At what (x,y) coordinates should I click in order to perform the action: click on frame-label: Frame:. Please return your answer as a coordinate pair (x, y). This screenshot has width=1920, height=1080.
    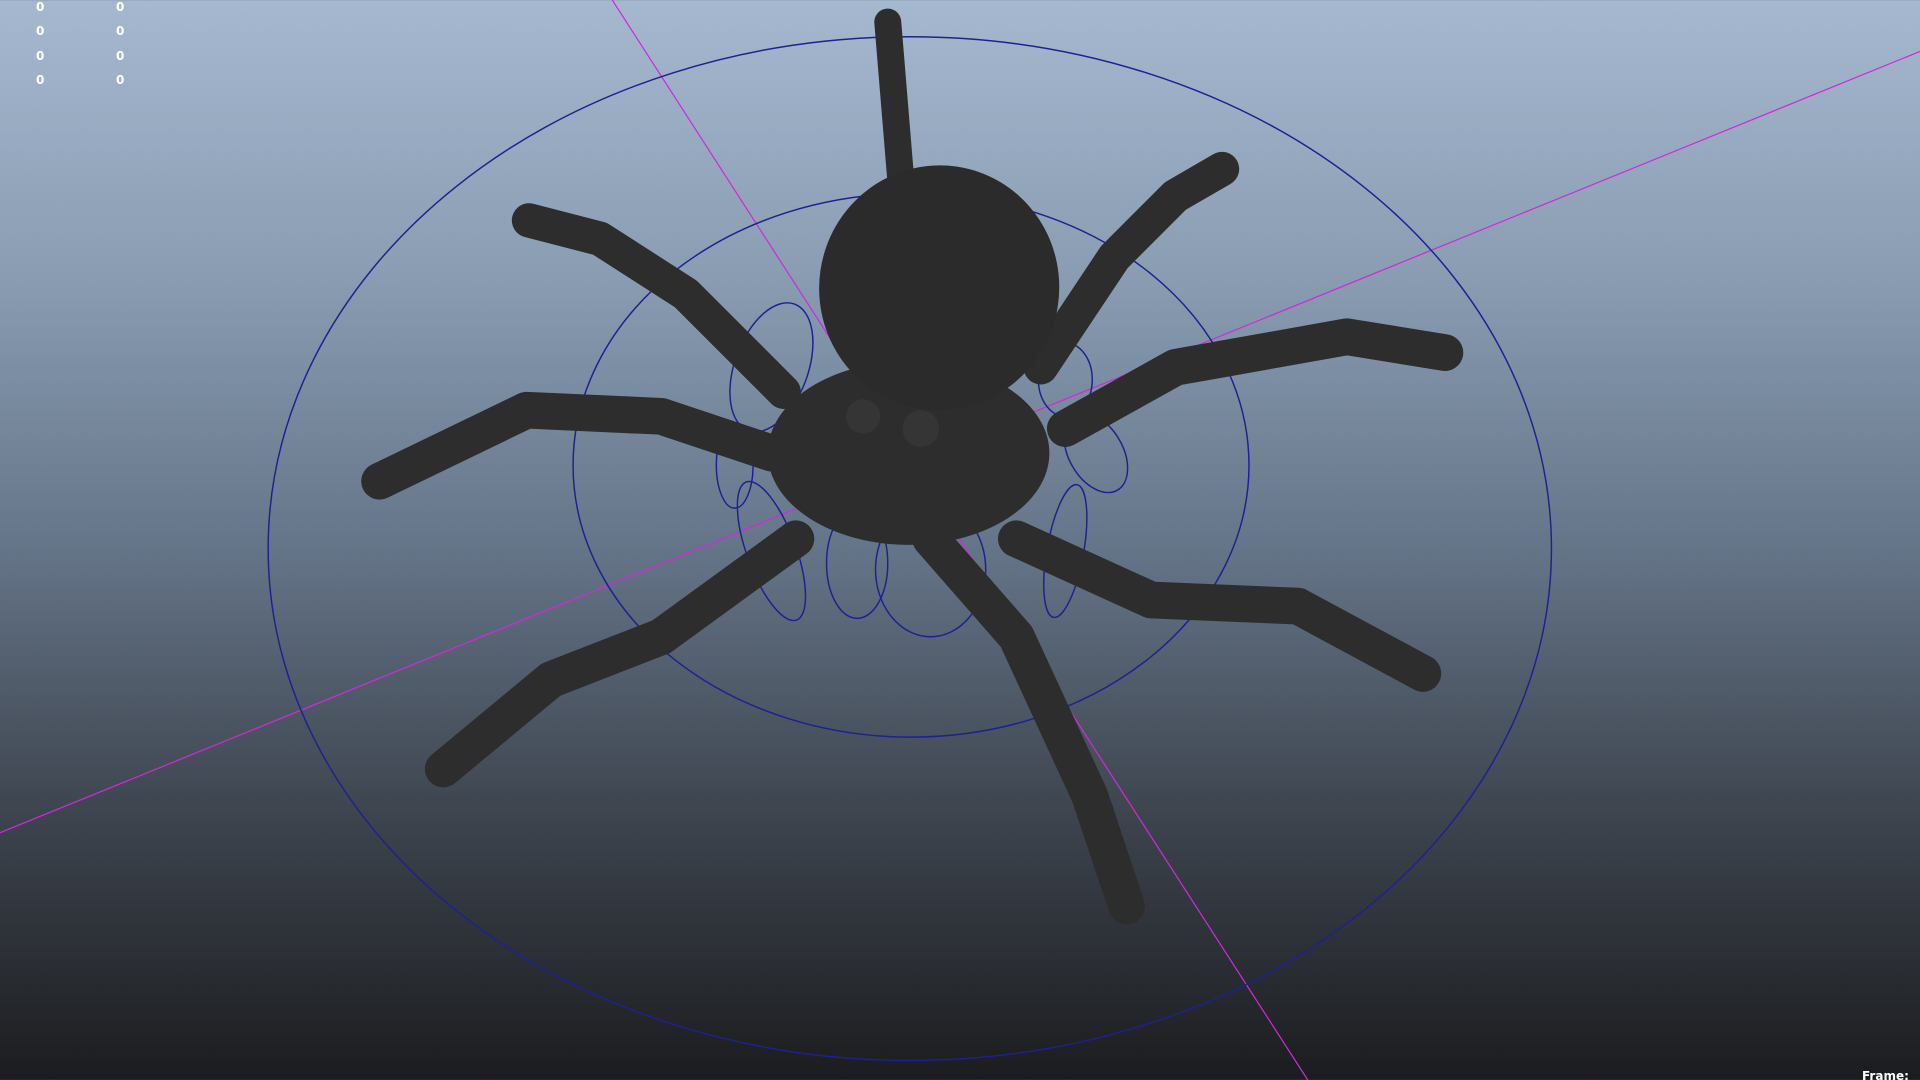
    Looking at the image, I should click on (1885, 1074).